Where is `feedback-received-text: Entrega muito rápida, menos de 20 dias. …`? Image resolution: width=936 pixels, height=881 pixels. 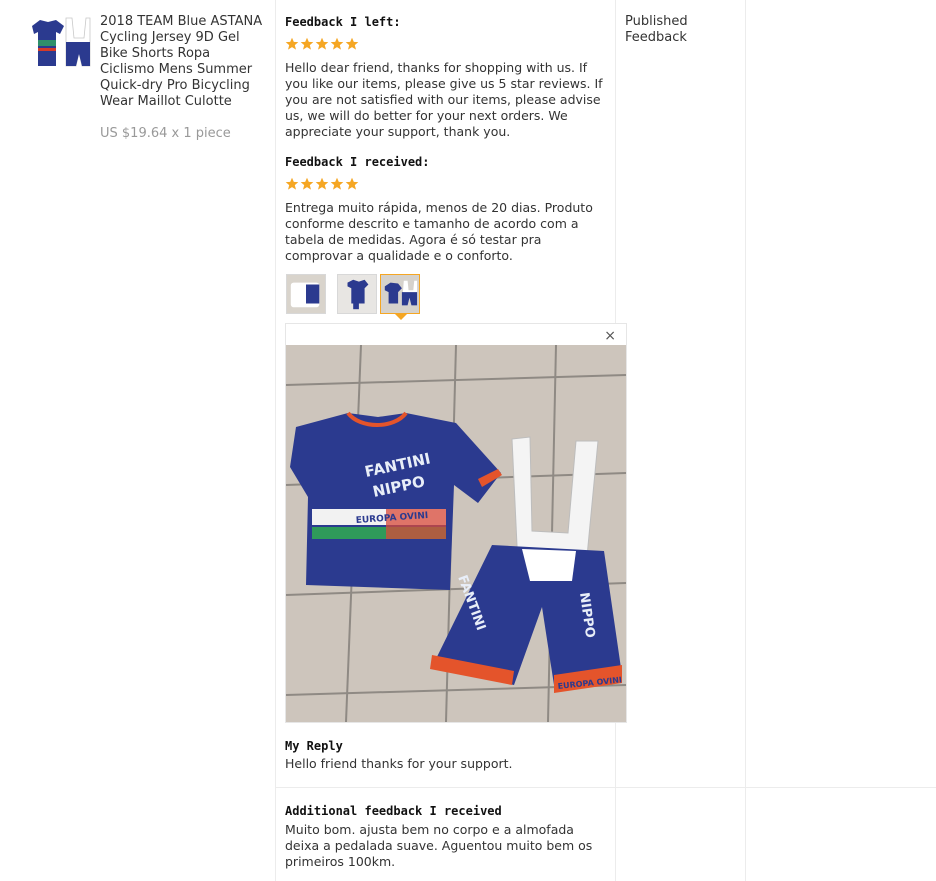
feedback-received-text: Entrega muito rápida, menos de 20 dias. … is located at coordinates (439, 231).